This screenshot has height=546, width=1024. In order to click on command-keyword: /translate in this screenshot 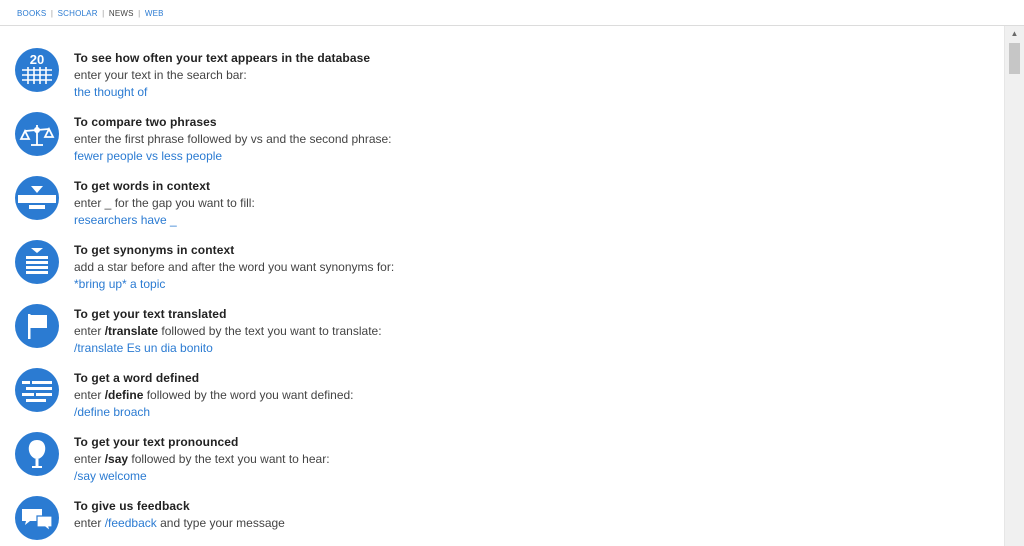, I will do `click(131, 331)`.